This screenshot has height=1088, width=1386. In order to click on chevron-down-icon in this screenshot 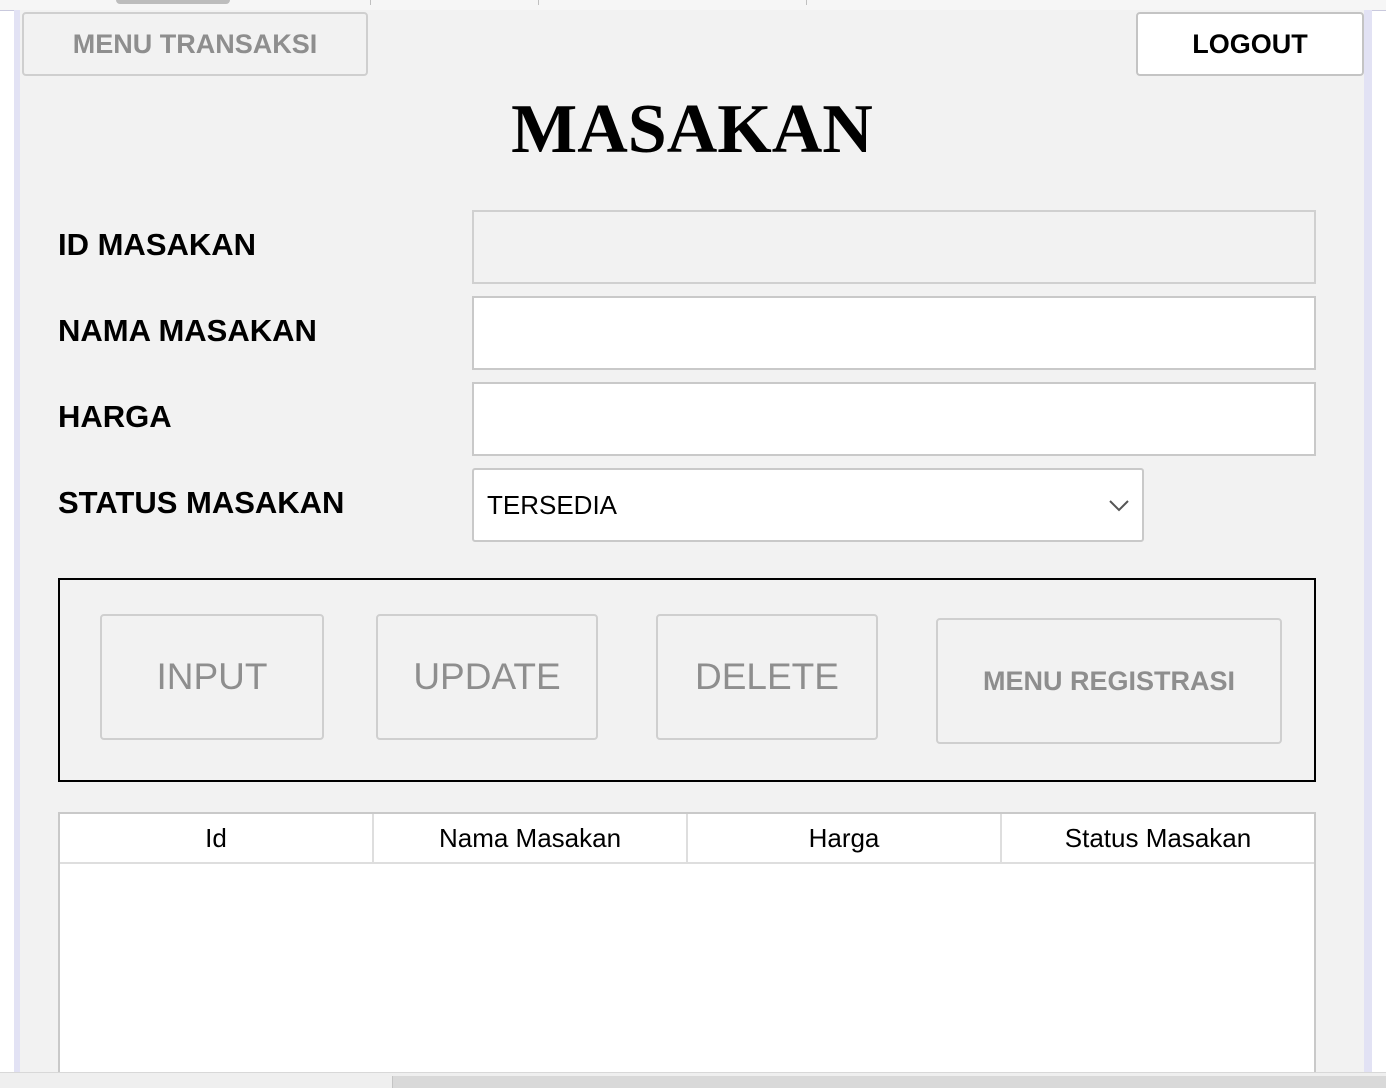, I will do `click(1119, 506)`.